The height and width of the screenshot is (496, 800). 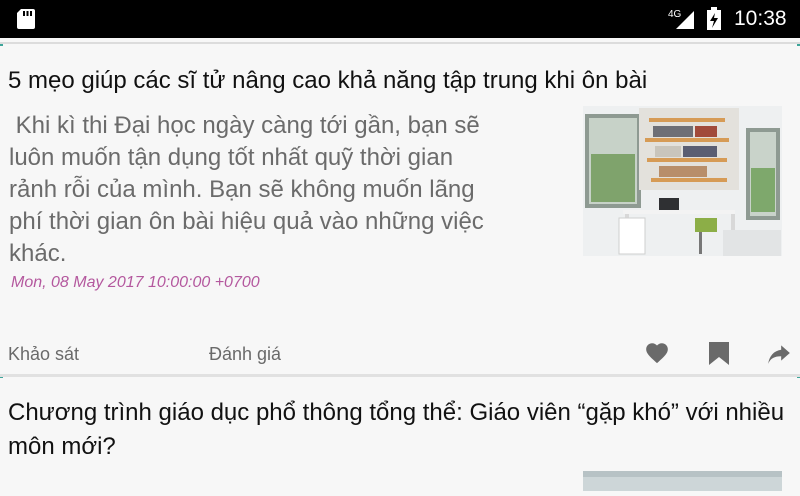 What do you see at coordinates (43, 354) in the screenshot?
I see `survey-button: Khảo sát` at bounding box center [43, 354].